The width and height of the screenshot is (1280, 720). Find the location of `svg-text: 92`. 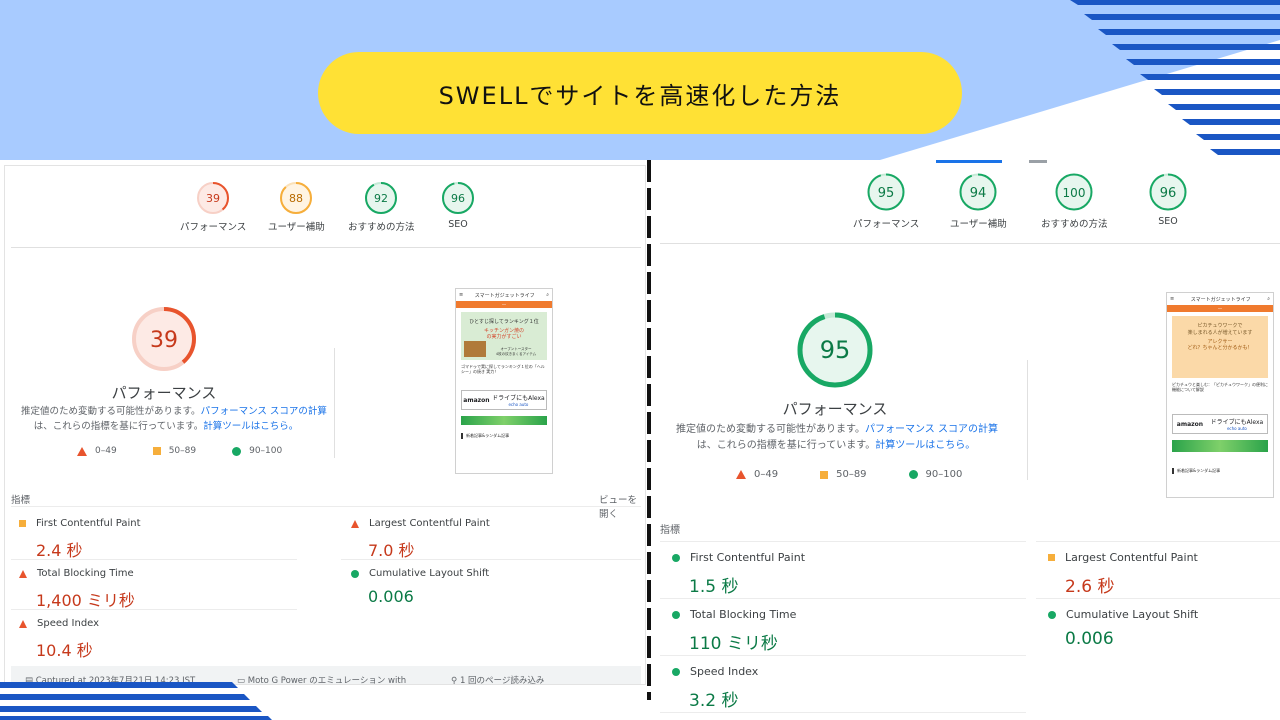

svg-text: 92 is located at coordinates (381, 198).